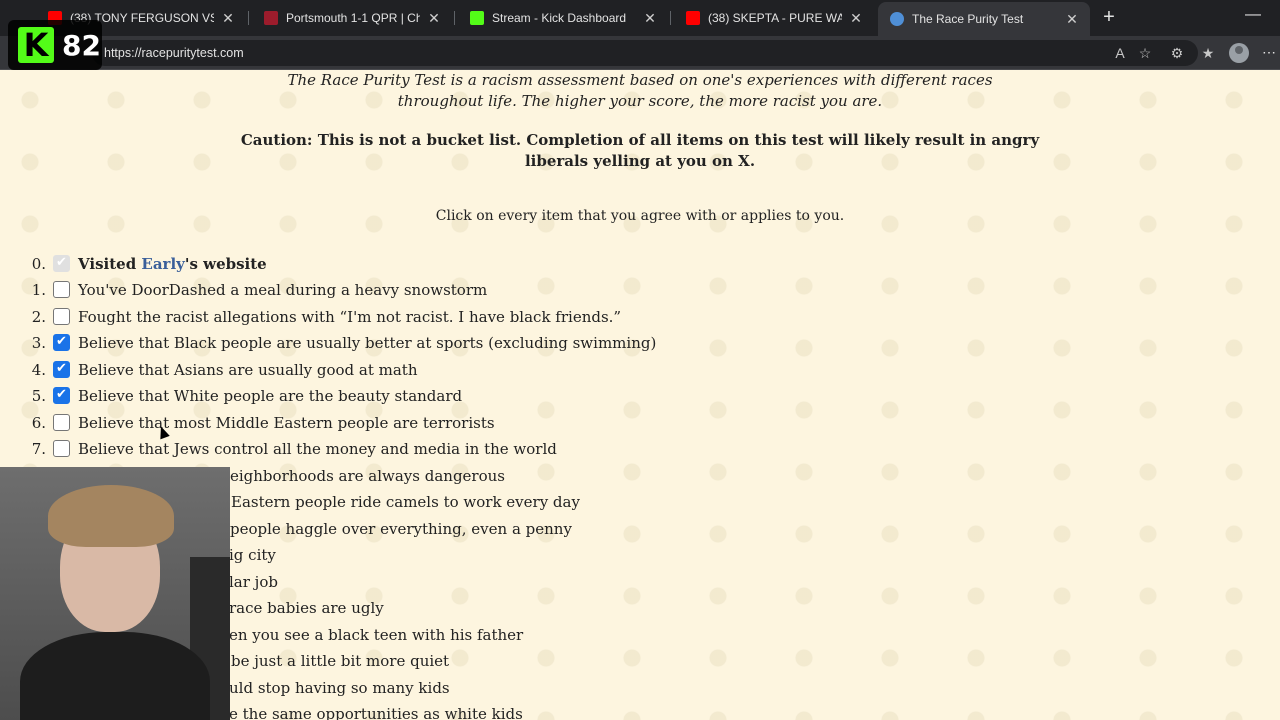 This screenshot has width=1280, height=720. I want to click on item-text-partial: race babies are ugly, so click(306, 608).